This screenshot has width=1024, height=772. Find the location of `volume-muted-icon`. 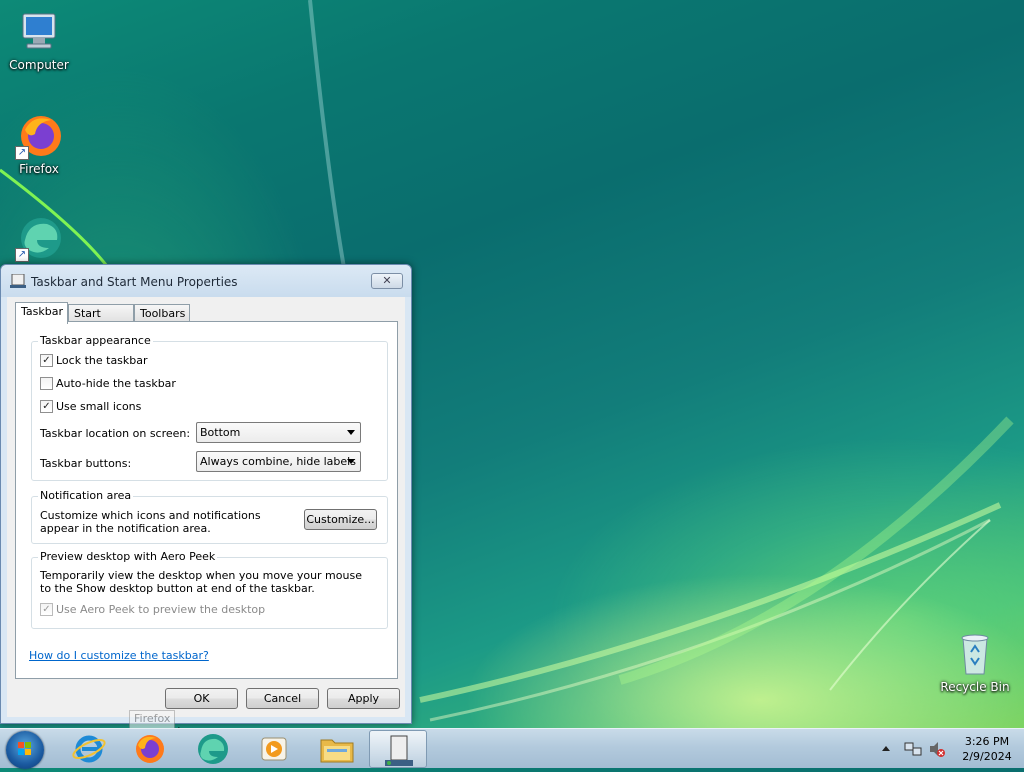

volume-muted-icon is located at coordinates (937, 749).